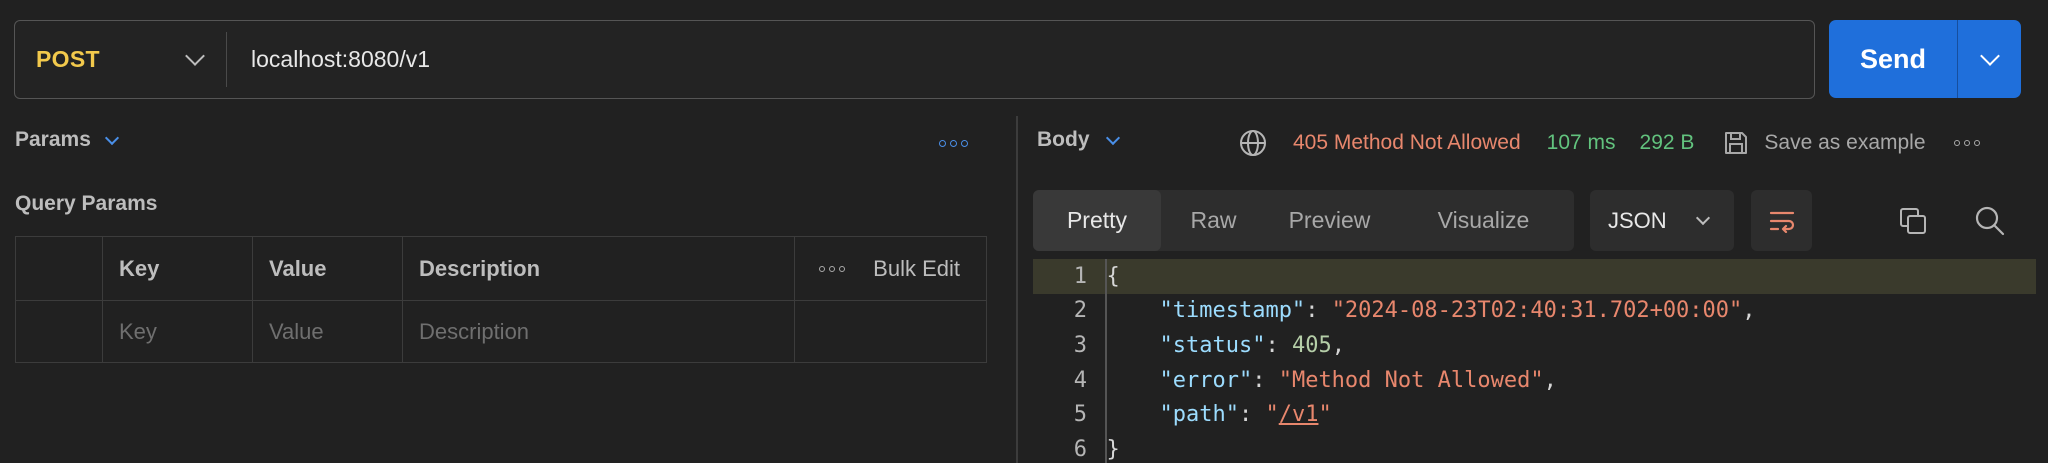  What do you see at coordinates (1407, 143) in the screenshot?
I see `status-code: 405 Method Not Allowed` at bounding box center [1407, 143].